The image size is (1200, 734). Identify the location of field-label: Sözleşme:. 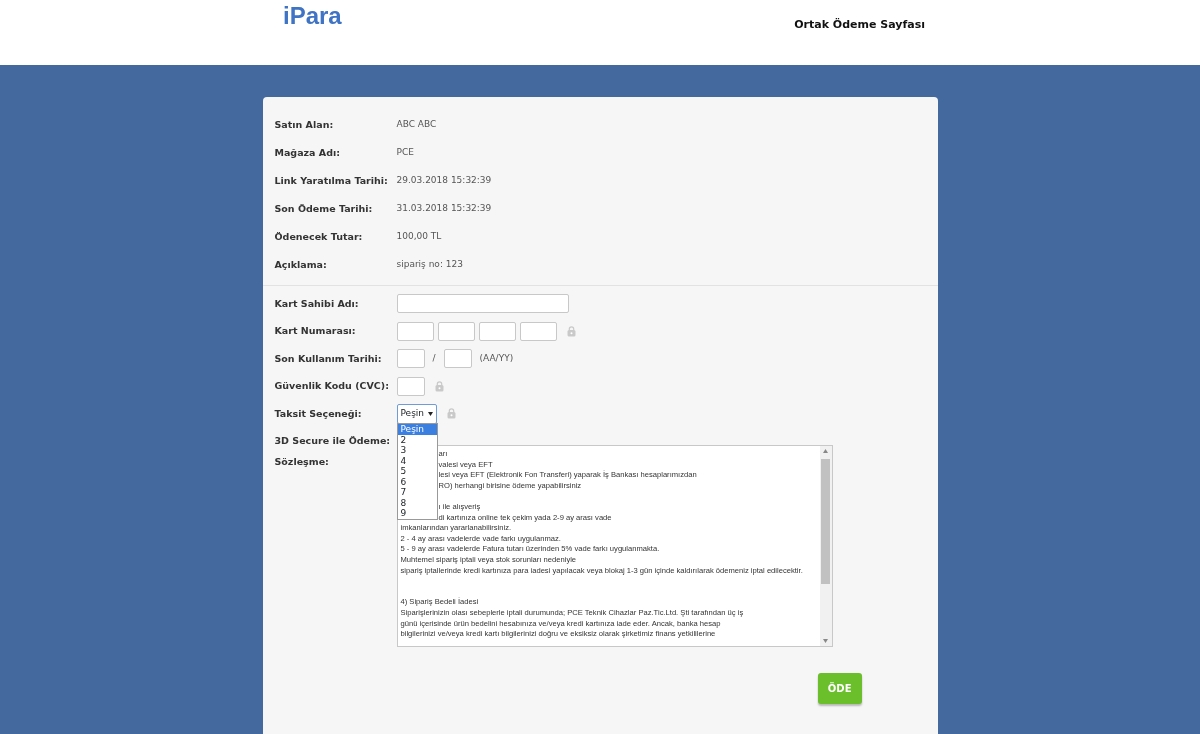
(302, 462).